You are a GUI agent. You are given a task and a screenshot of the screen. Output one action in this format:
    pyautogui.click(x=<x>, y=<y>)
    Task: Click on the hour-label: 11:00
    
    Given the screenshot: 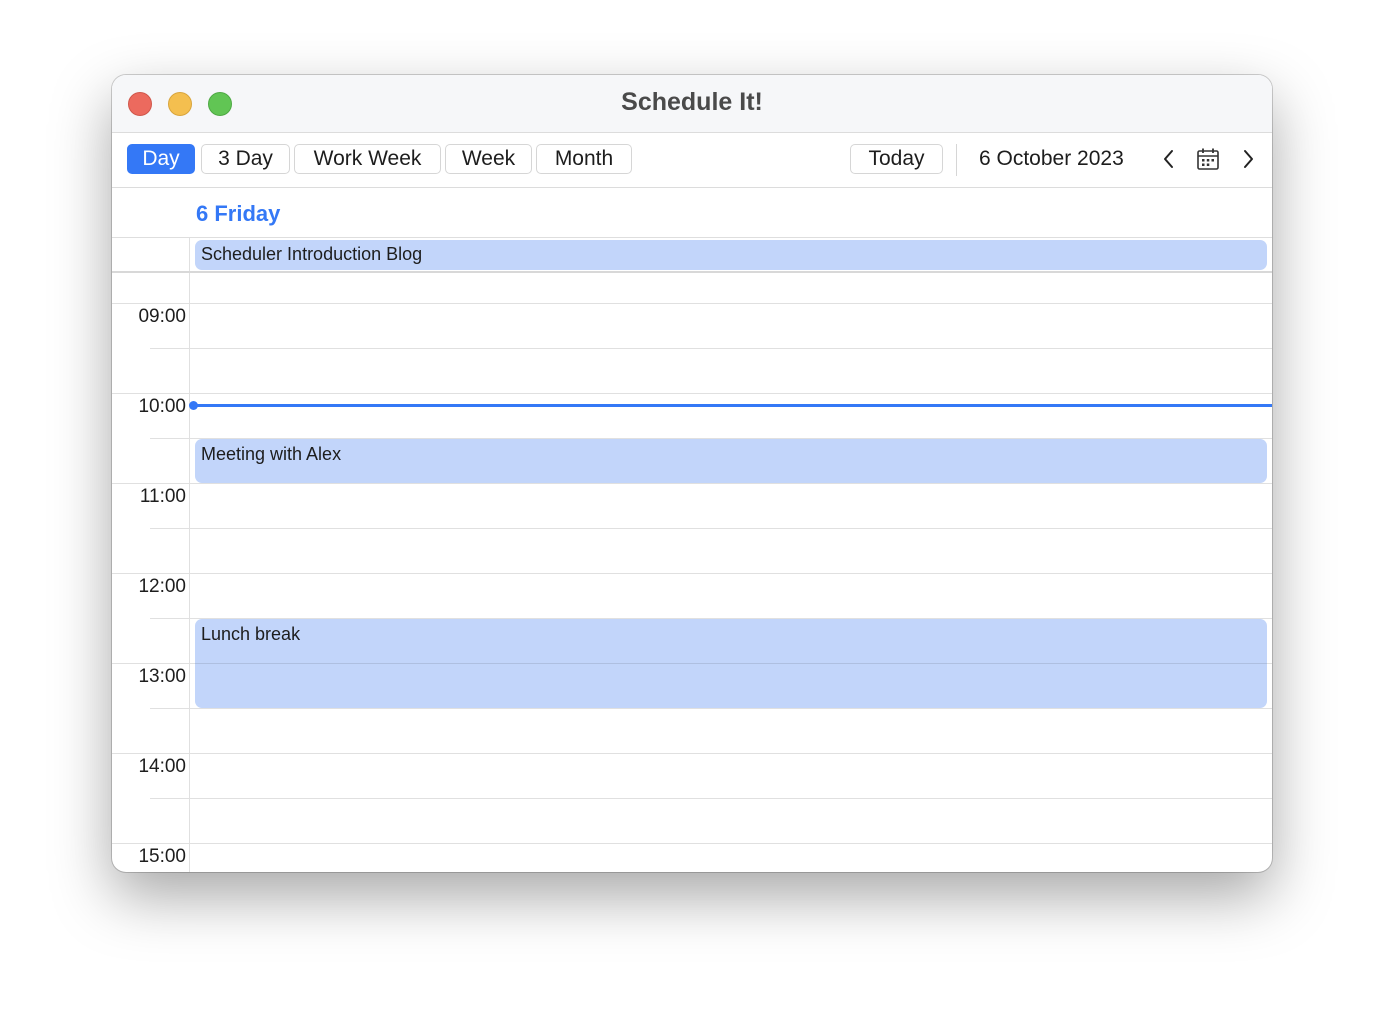 What is the action you would take?
    pyautogui.click(x=162, y=496)
    